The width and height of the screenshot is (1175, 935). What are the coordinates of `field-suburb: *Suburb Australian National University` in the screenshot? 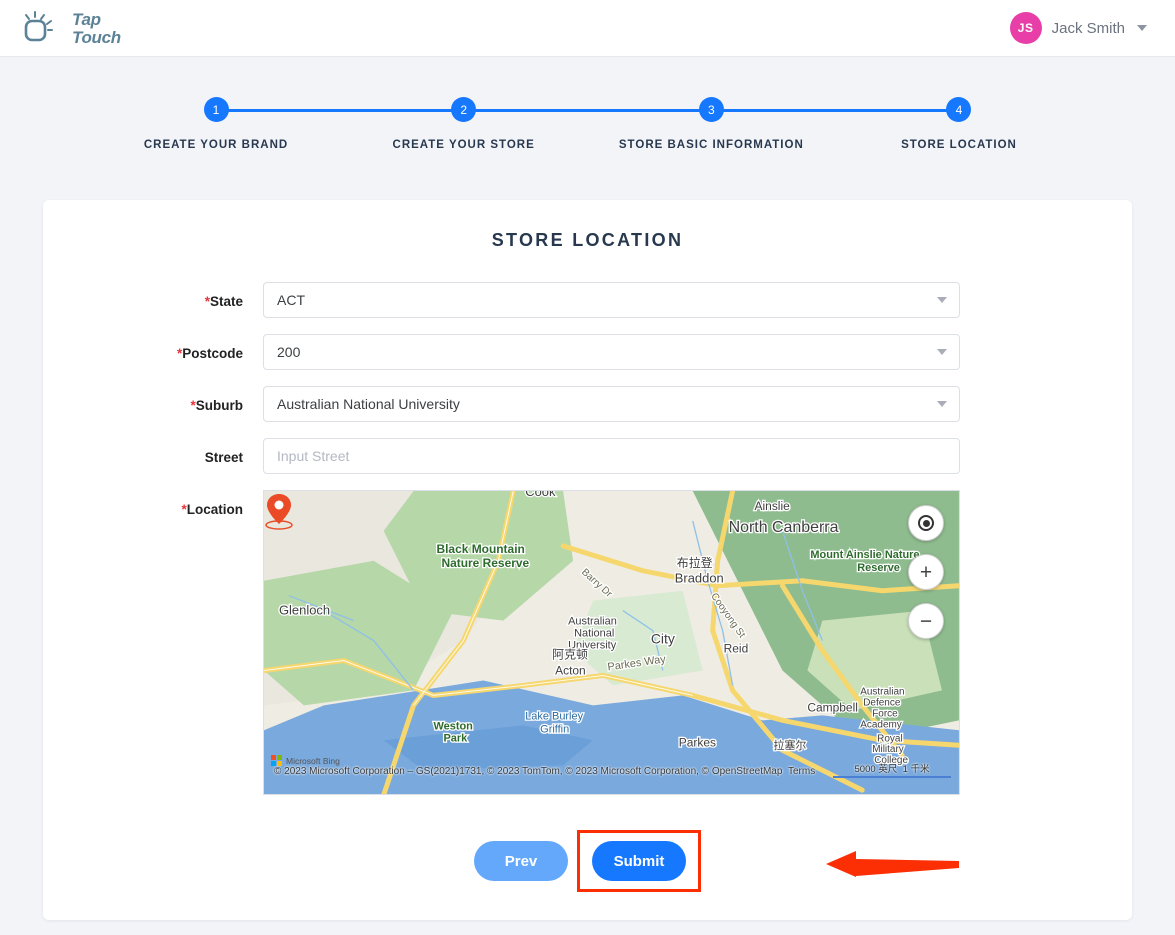 It's located at (587, 404).